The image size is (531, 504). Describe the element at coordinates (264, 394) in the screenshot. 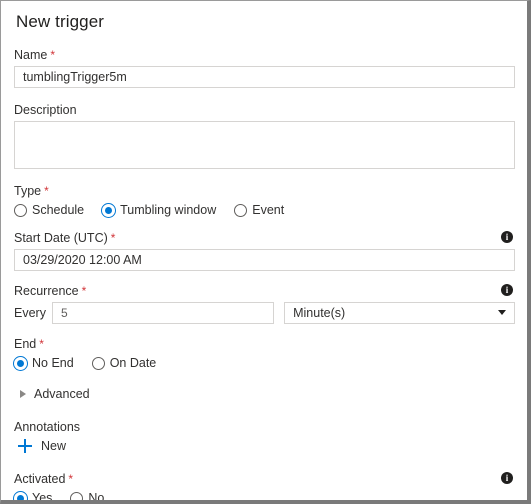

I see `advanced-expander: Advanced` at that location.